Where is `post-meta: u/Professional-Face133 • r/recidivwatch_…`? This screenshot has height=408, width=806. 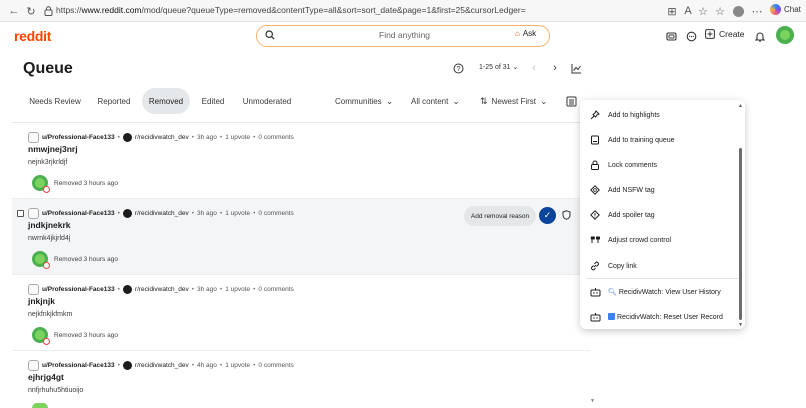
post-meta: u/Professional-Face133 • r/recidivwatch_… is located at coordinates (161, 213).